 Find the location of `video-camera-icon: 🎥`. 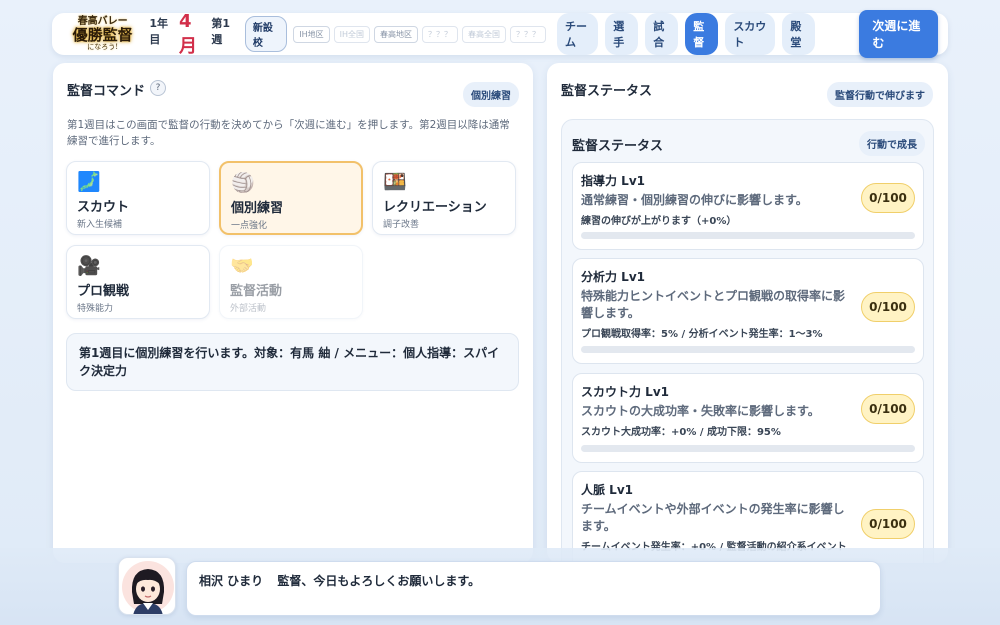

video-camera-icon: 🎥 is located at coordinates (89, 266).